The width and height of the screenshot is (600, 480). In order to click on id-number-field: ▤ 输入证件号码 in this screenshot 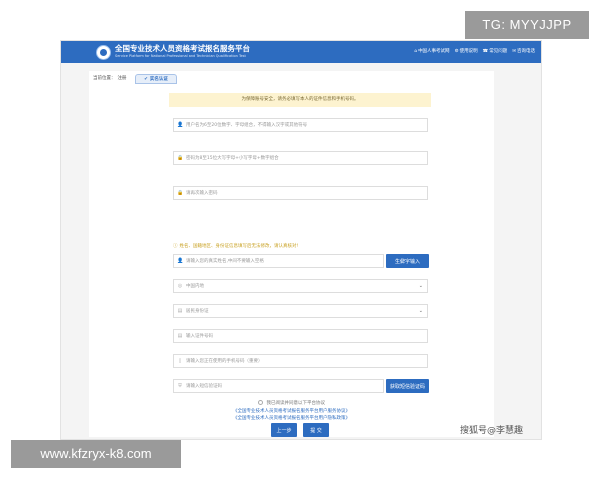, I will do `click(300, 336)`.